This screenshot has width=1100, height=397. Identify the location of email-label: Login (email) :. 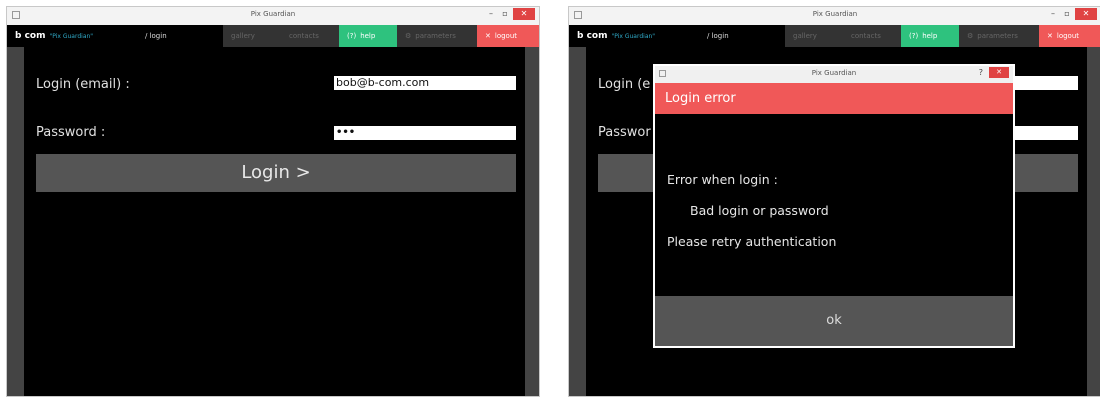
(83, 84).